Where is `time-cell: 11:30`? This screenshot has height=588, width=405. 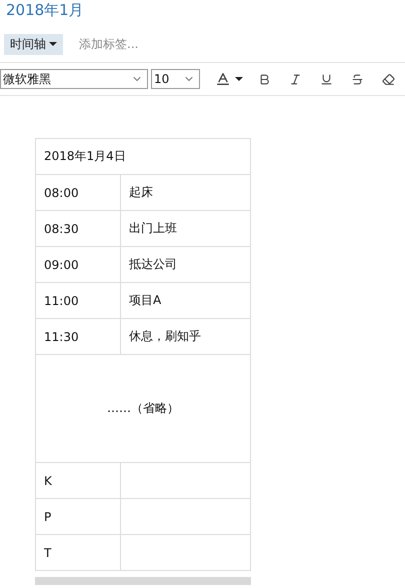
time-cell: 11:30 is located at coordinates (78, 336).